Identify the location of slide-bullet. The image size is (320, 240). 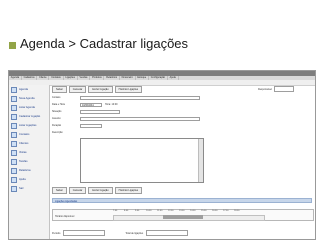
(12, 45).